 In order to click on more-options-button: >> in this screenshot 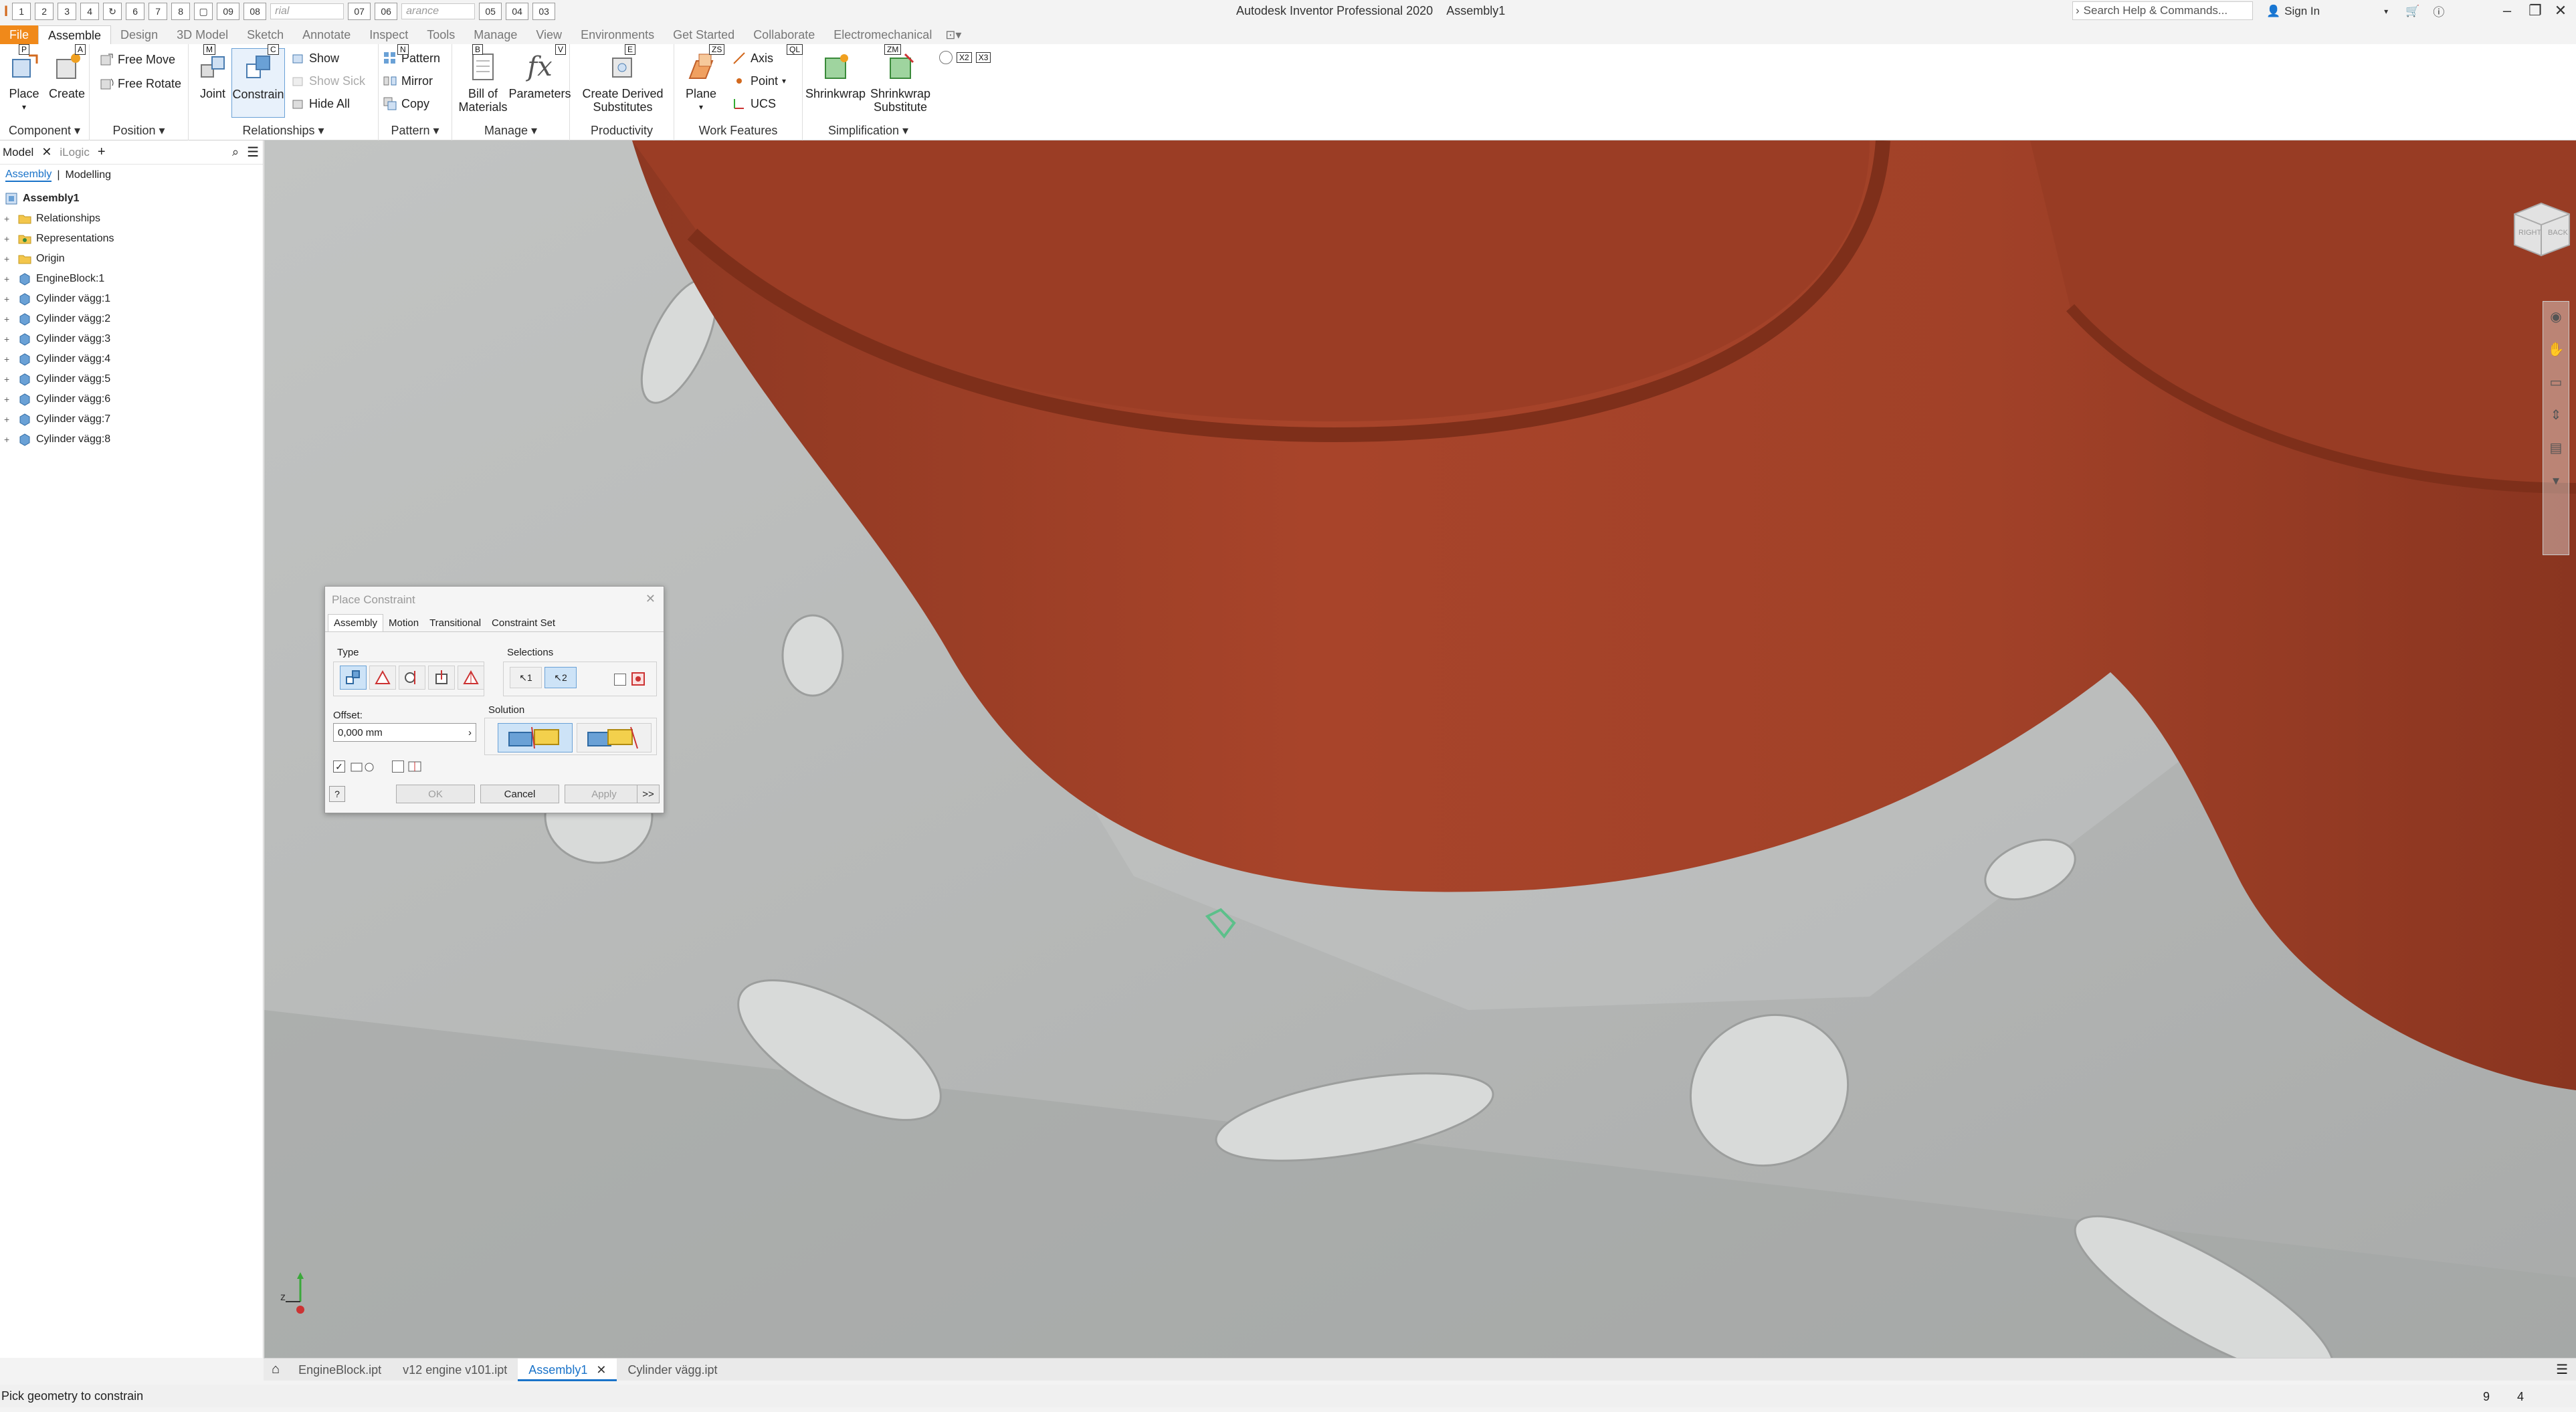, I will do `click(648, 794)`.